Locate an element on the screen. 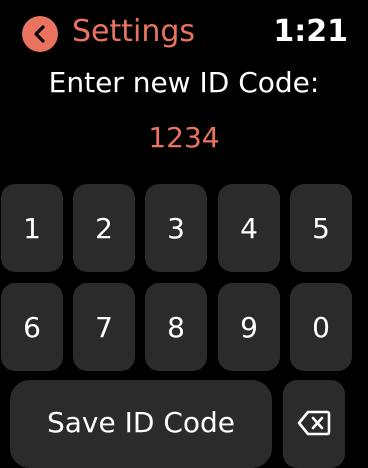 This screenshot has height=468, width=368. save-id-code-button: Save ID Code is located at coordinates (141, 424).